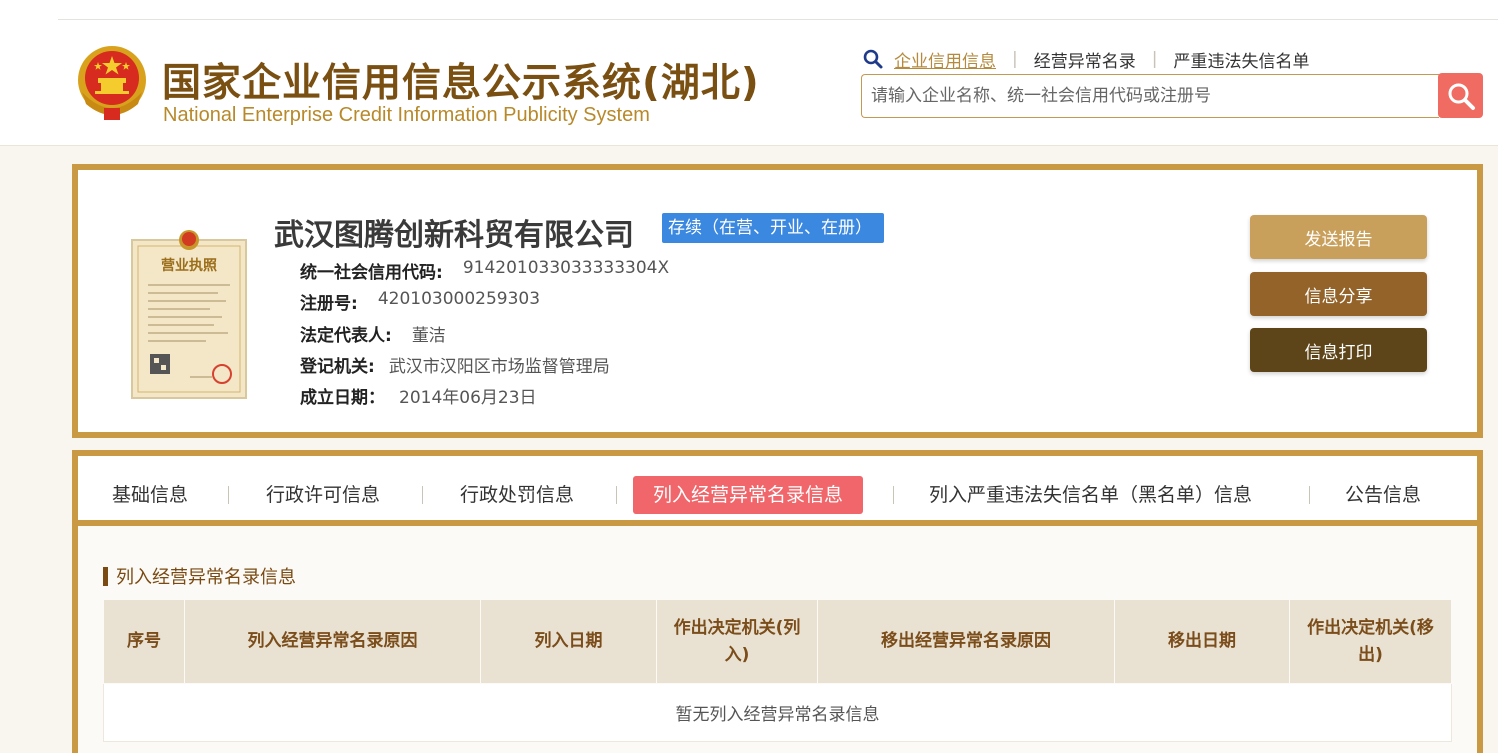 The width and height of the screenshot is (1498, 753). What do you see at coordinates (499, 367) in the screenshot?
I see `info-value: 武汉市汉阳区市场监督管理局` at bounding box center [499, 367].